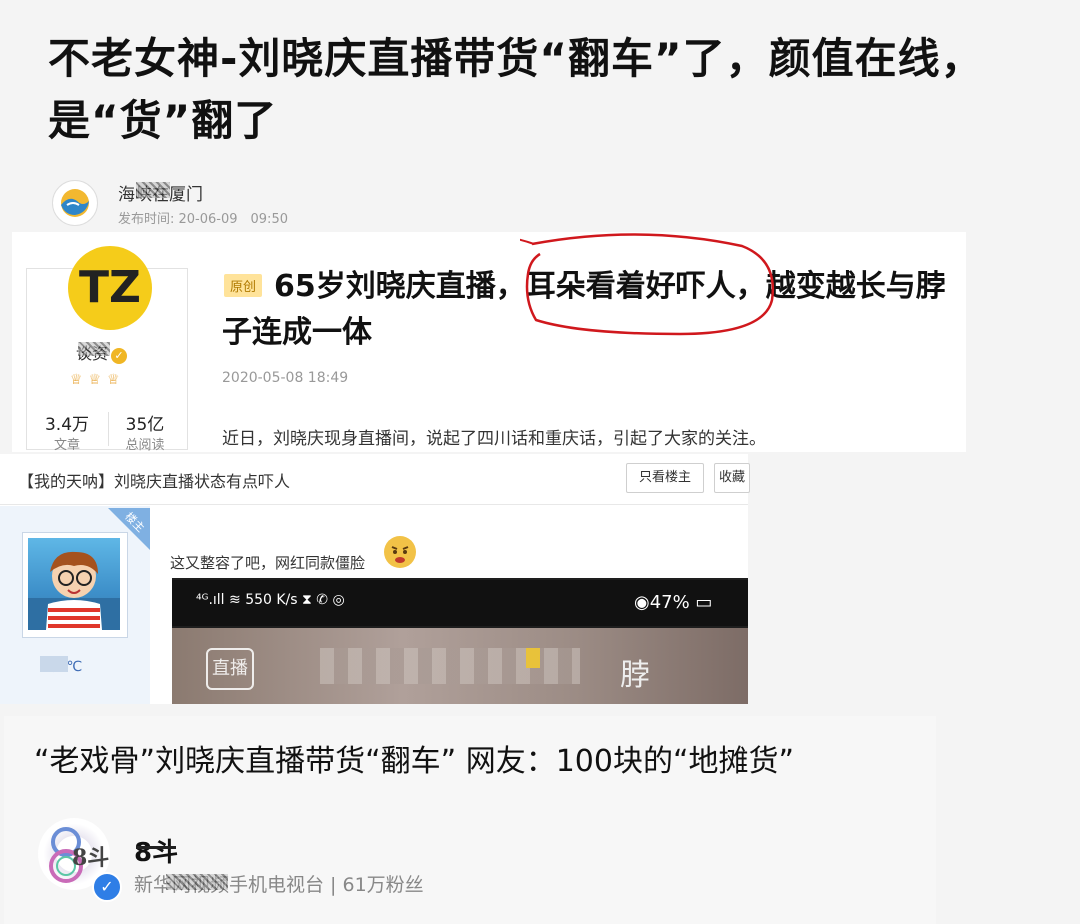  I want to click on channel-logo-text: 8斗, so click(91, 858).